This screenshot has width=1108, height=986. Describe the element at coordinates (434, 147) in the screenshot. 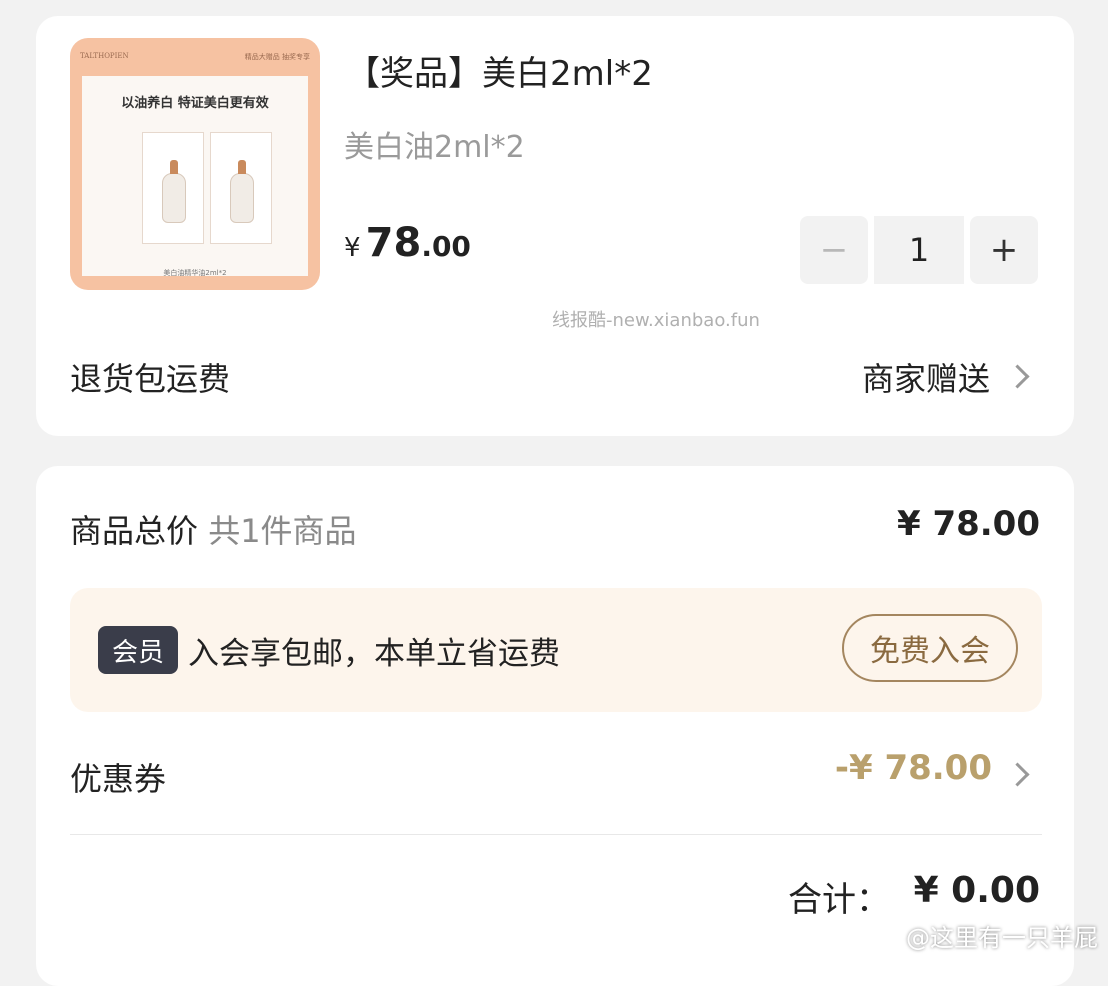

I see `product-spec: 美白油2ml*2` at that location.